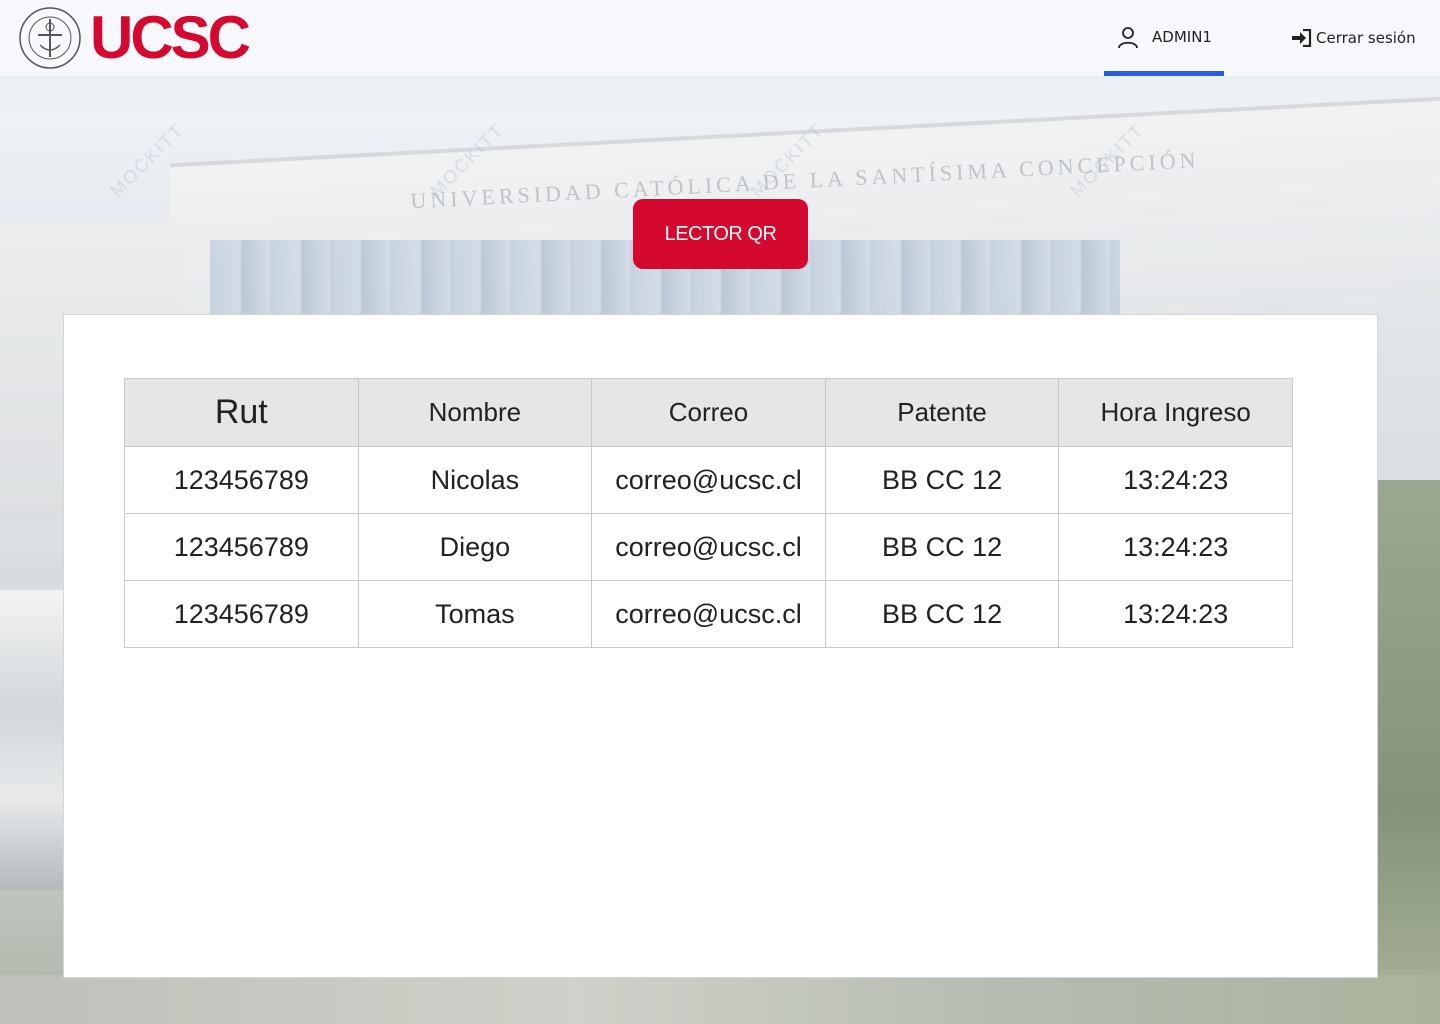 This screenshot has height=1024, width=1440. What do you see at coordinates (475, 412) in the screenshot?
I see `column-header-nombre: Nombre` at bounding box center [475, 412].